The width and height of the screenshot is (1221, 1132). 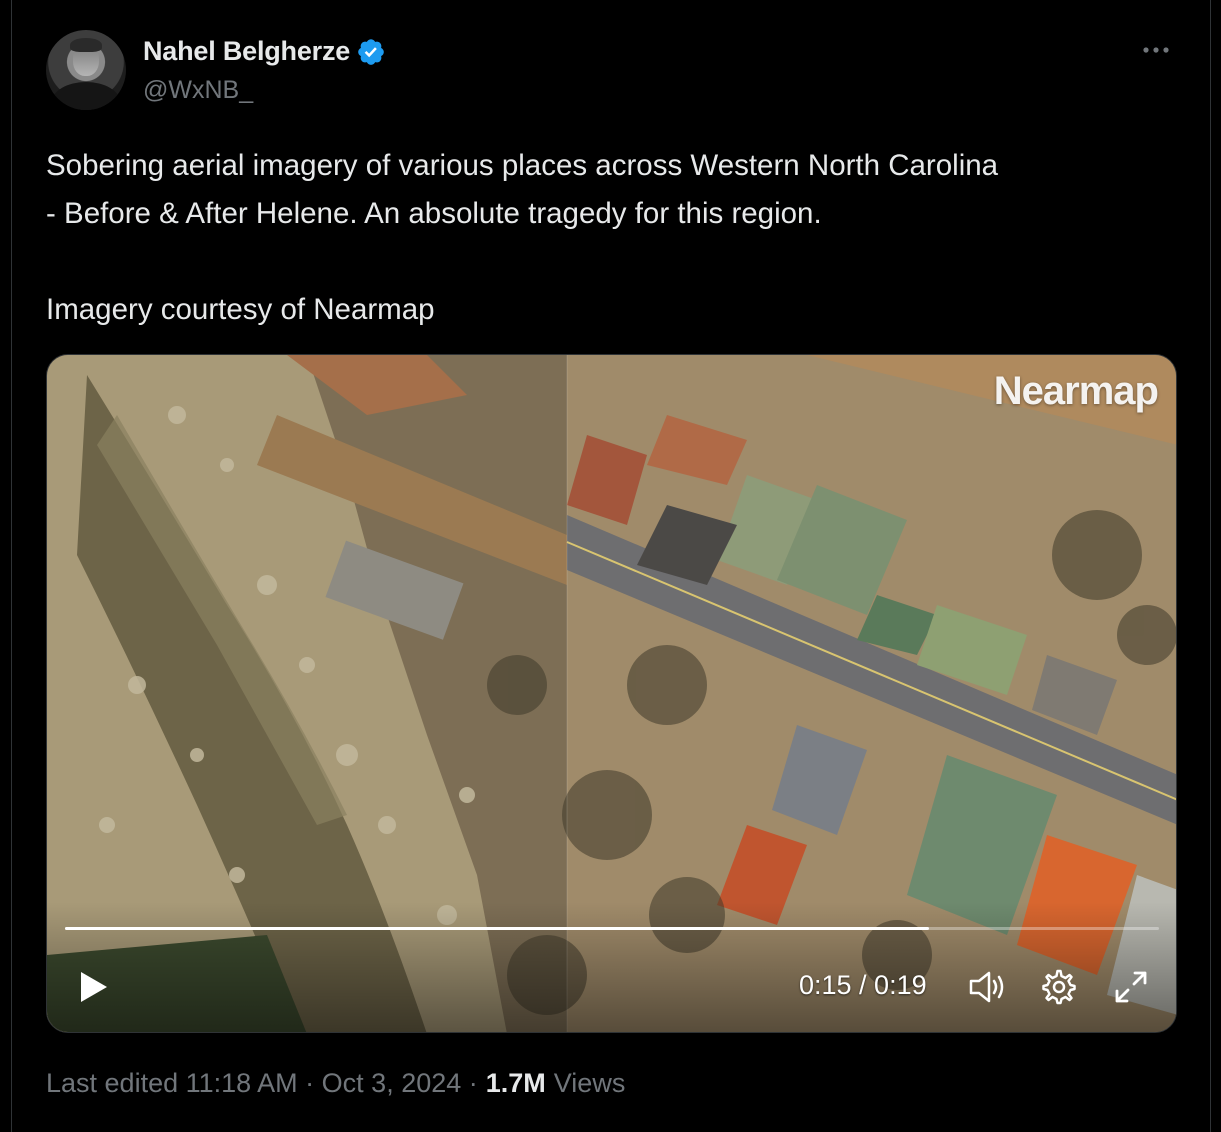 What do you see at coordinates (262, 1083) in the screenshot?
I see `edited-timestamp: Last edited 11:18 AM · Oct 3, 2024 ·` at bounding box center [262, 1083].